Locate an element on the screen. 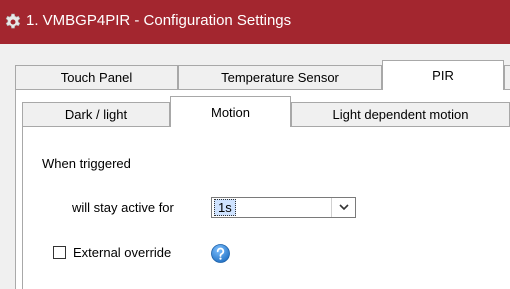 The image size is (510, 289). help-icon is located at coordinates (220, 253).